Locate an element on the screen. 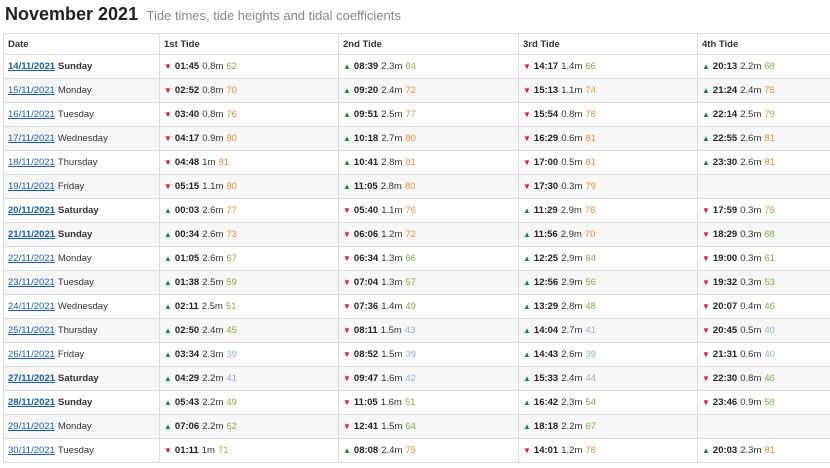 The image size is (830, 468). date-cell: 15/11/2021 Monday is located at coordinates (81, 90).